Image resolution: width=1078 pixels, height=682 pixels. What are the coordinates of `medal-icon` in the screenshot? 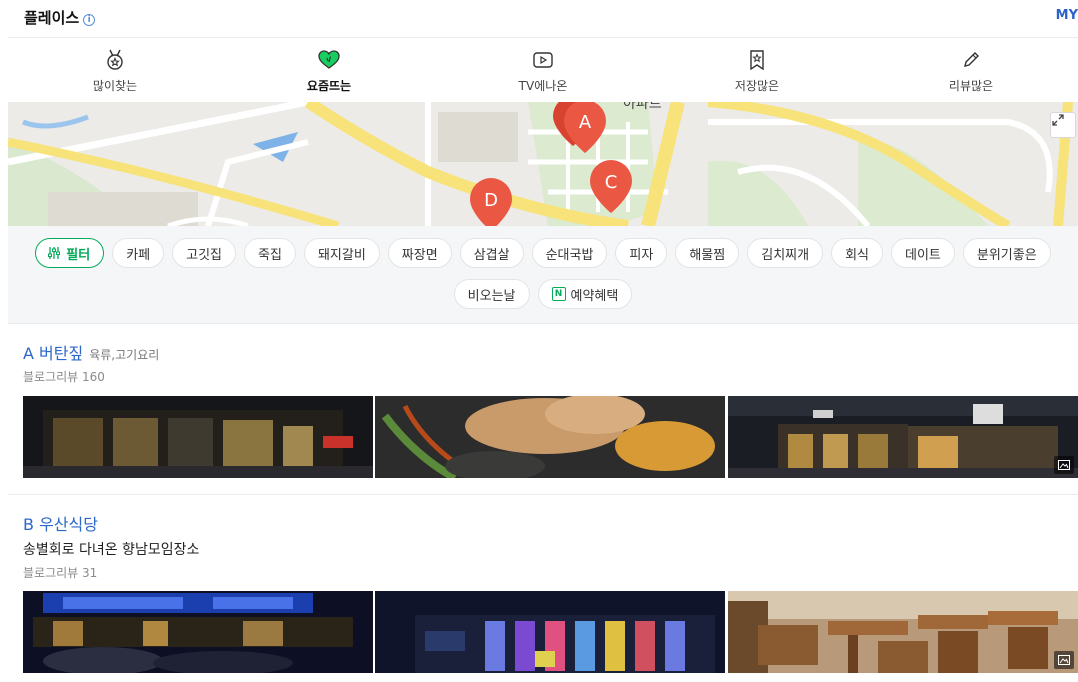 It's located at (115, 60).